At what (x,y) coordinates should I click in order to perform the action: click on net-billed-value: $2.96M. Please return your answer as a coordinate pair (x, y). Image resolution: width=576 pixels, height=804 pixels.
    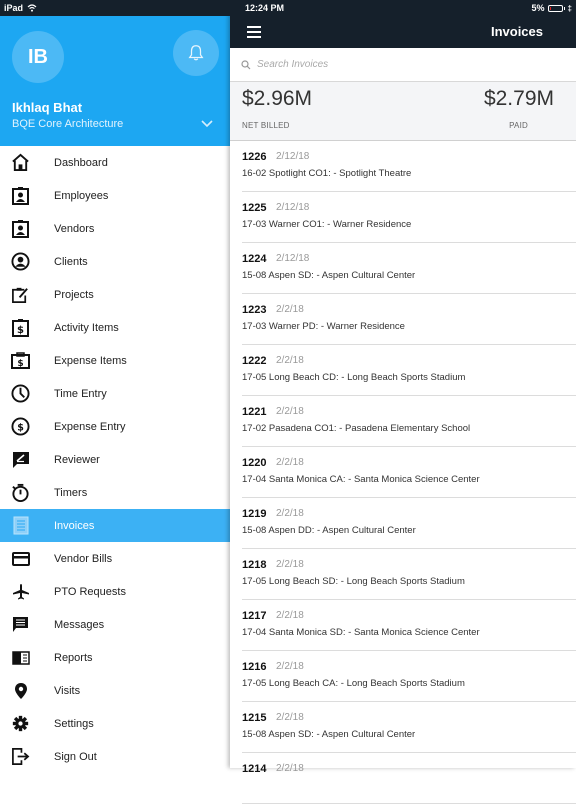
    Looking at the image, I should click on (277, 98).